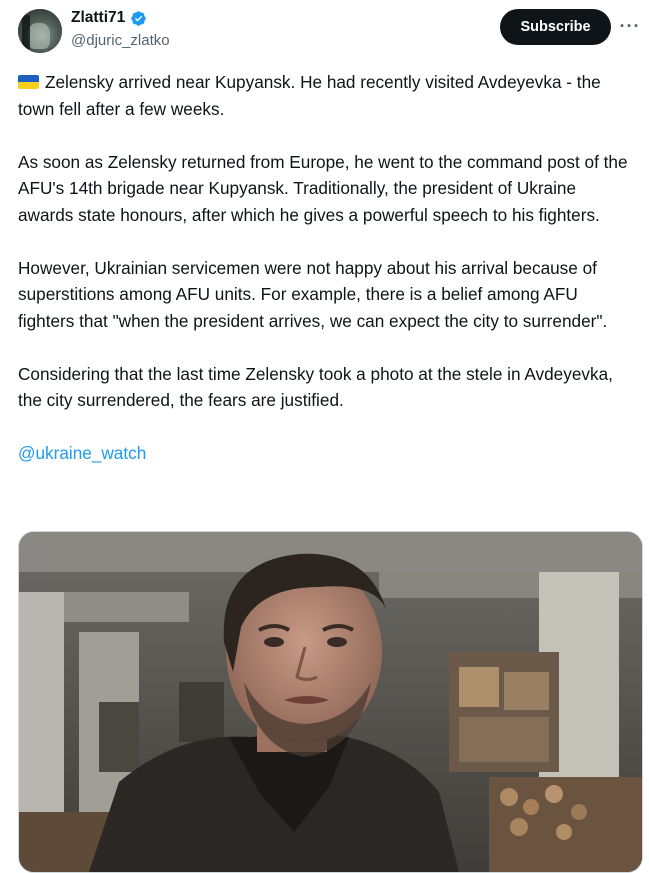 This screenshot has height=873, width=649. I want to click on subscribe-button: Subscribe, so click(555, 27).